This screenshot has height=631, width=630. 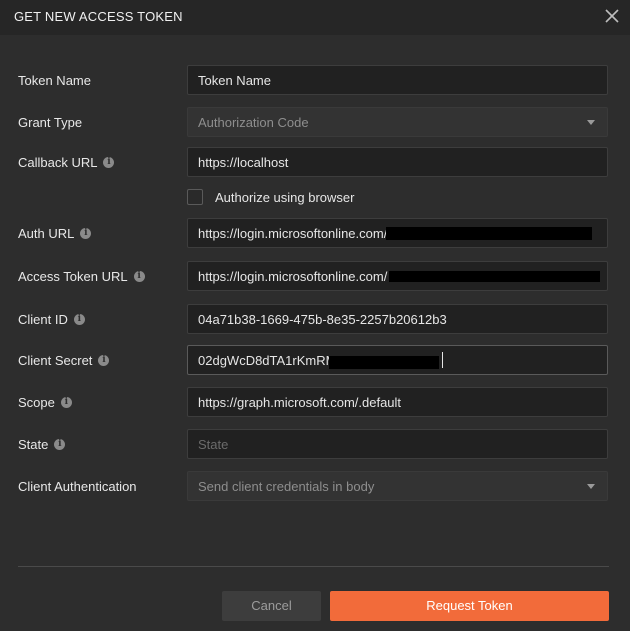 I want to click on state-field, so click(x=397, y=444).